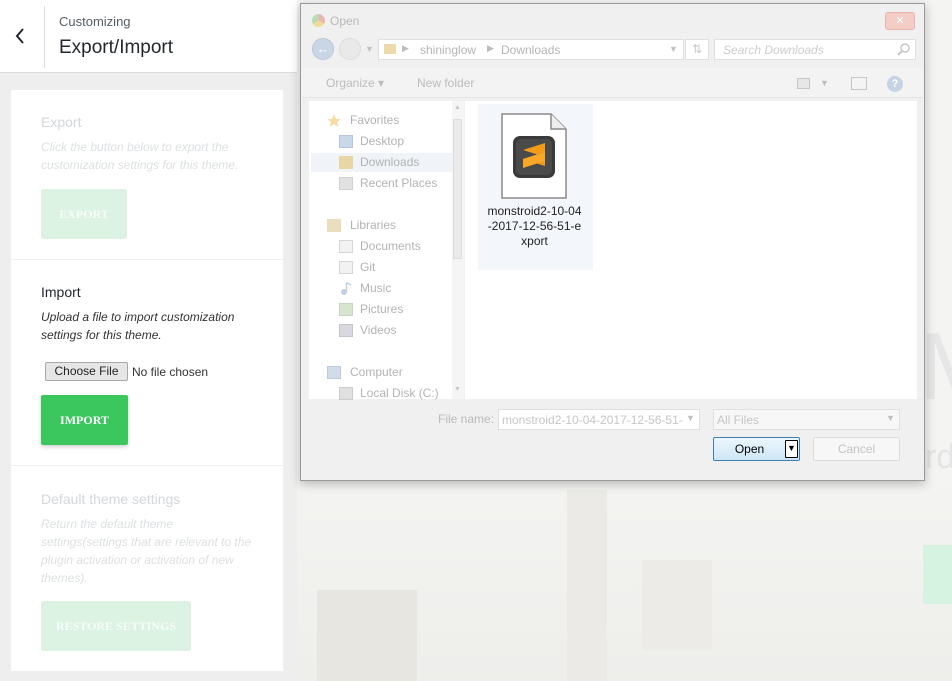  Describe the element at coordinates (457, 389) in the screenshot. I see `scroll-down-icon: ▼` at that location.